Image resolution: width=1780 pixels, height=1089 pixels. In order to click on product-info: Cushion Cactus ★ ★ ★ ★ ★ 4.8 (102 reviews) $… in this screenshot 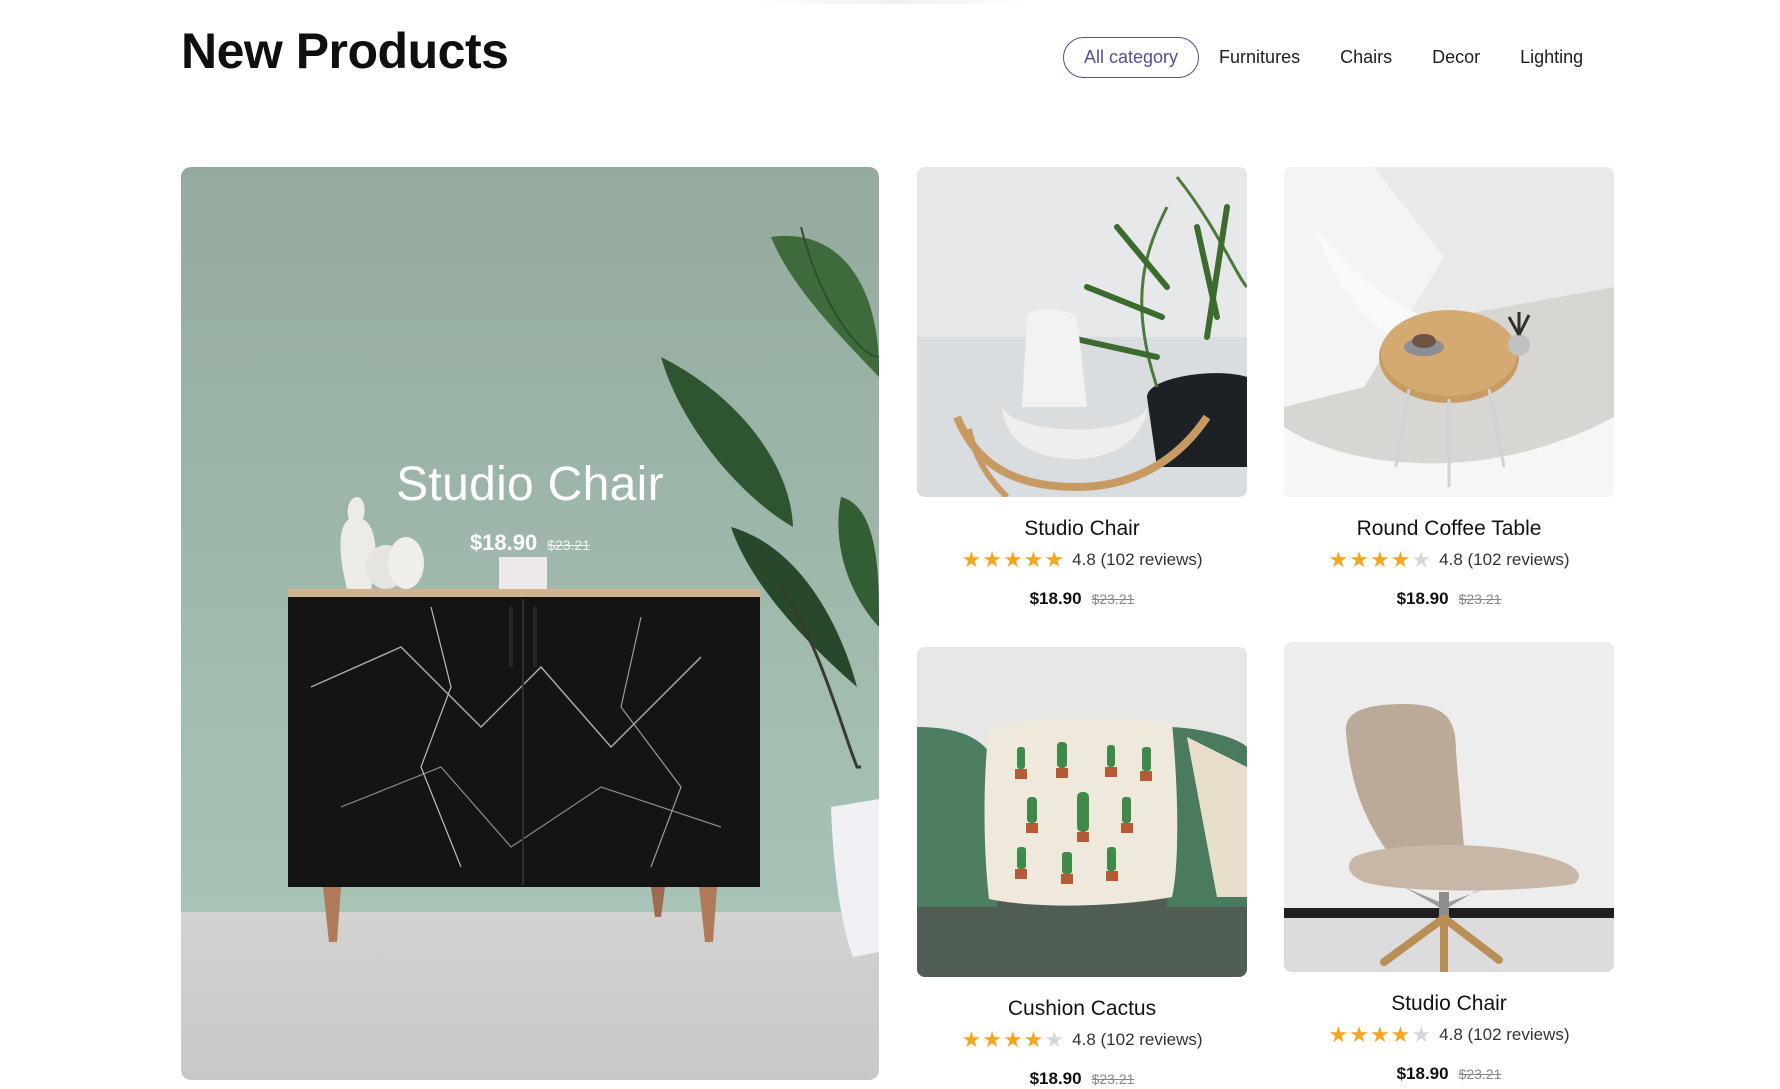, I will do `click(1082, 1043)`.